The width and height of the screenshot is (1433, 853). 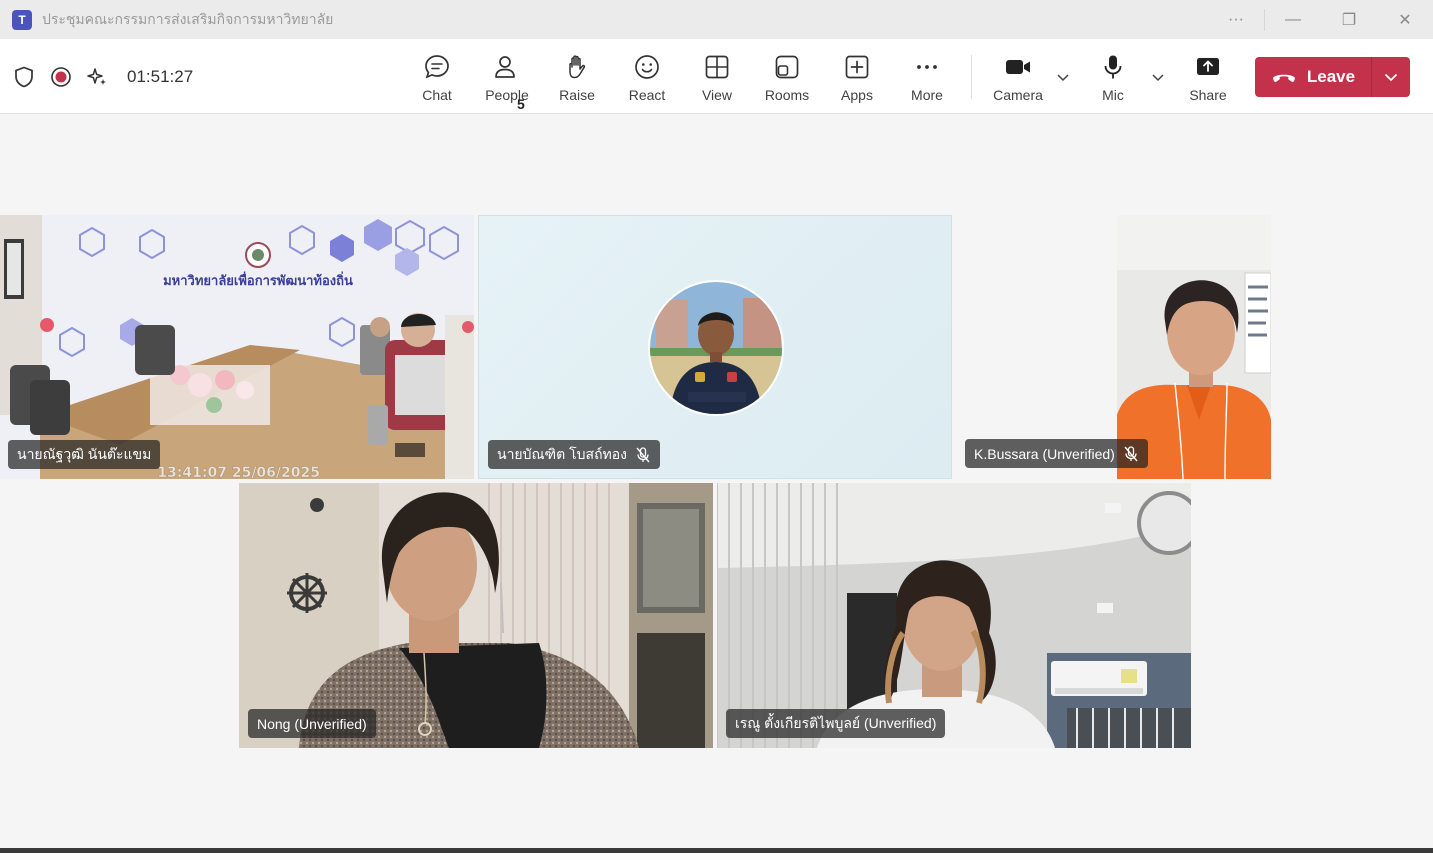 I want to click on meeting-timer: 01:51:27, so click(x=160, y=76).